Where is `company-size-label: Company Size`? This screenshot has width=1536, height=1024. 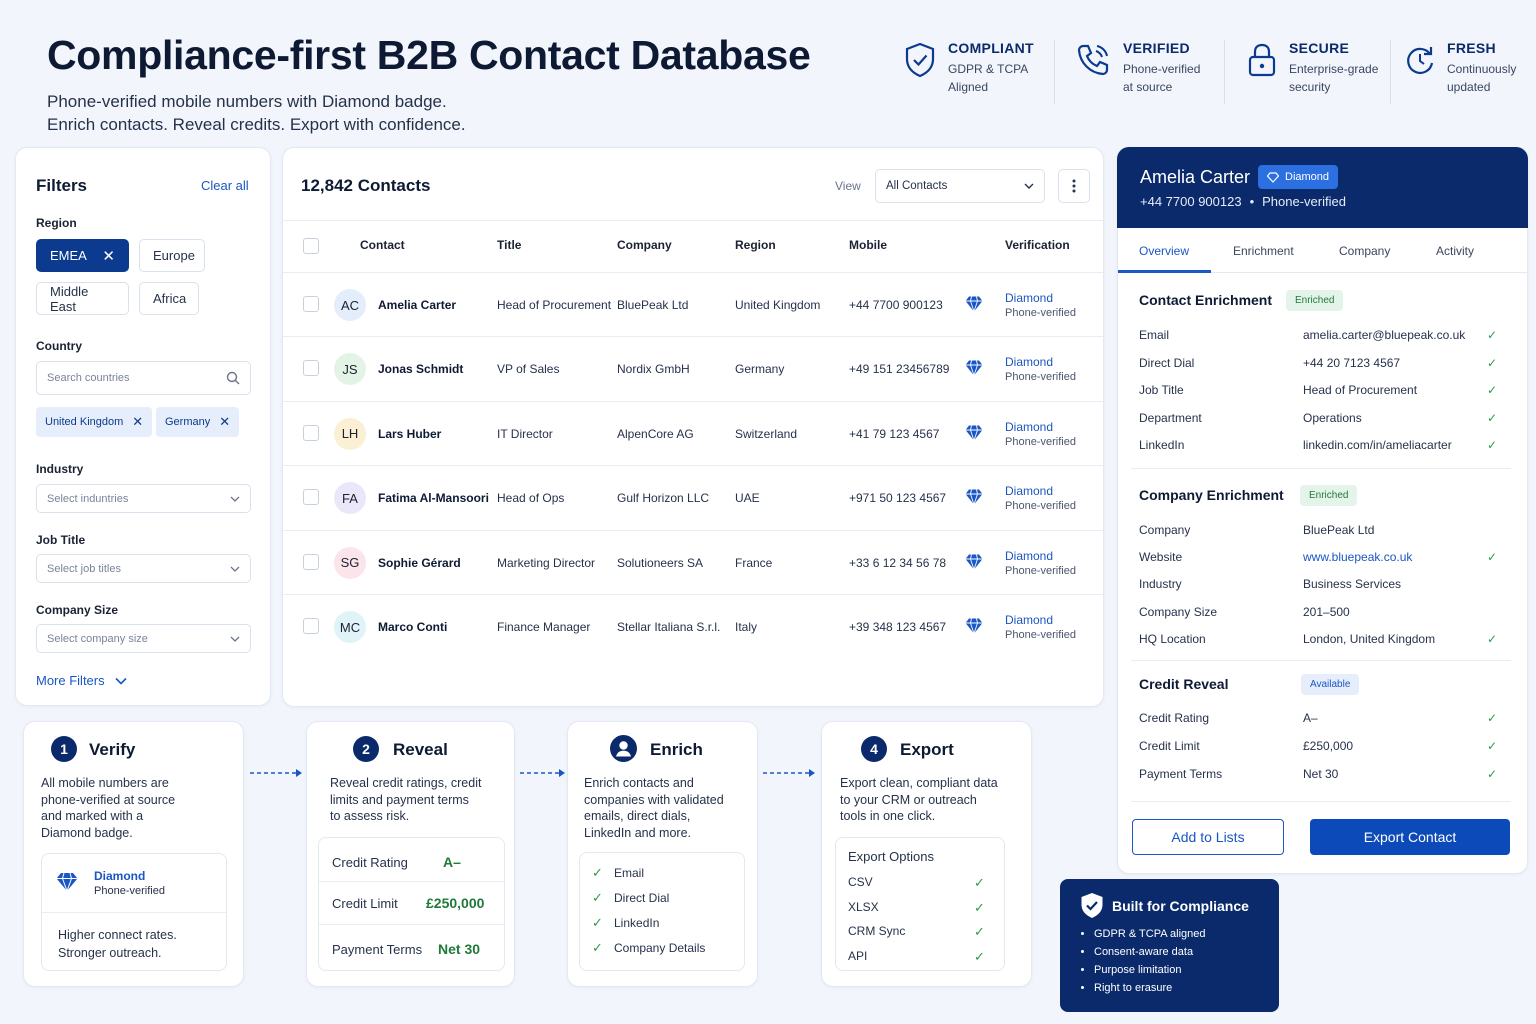 company-size-label: Company Size is located at coordinates (77, 610).